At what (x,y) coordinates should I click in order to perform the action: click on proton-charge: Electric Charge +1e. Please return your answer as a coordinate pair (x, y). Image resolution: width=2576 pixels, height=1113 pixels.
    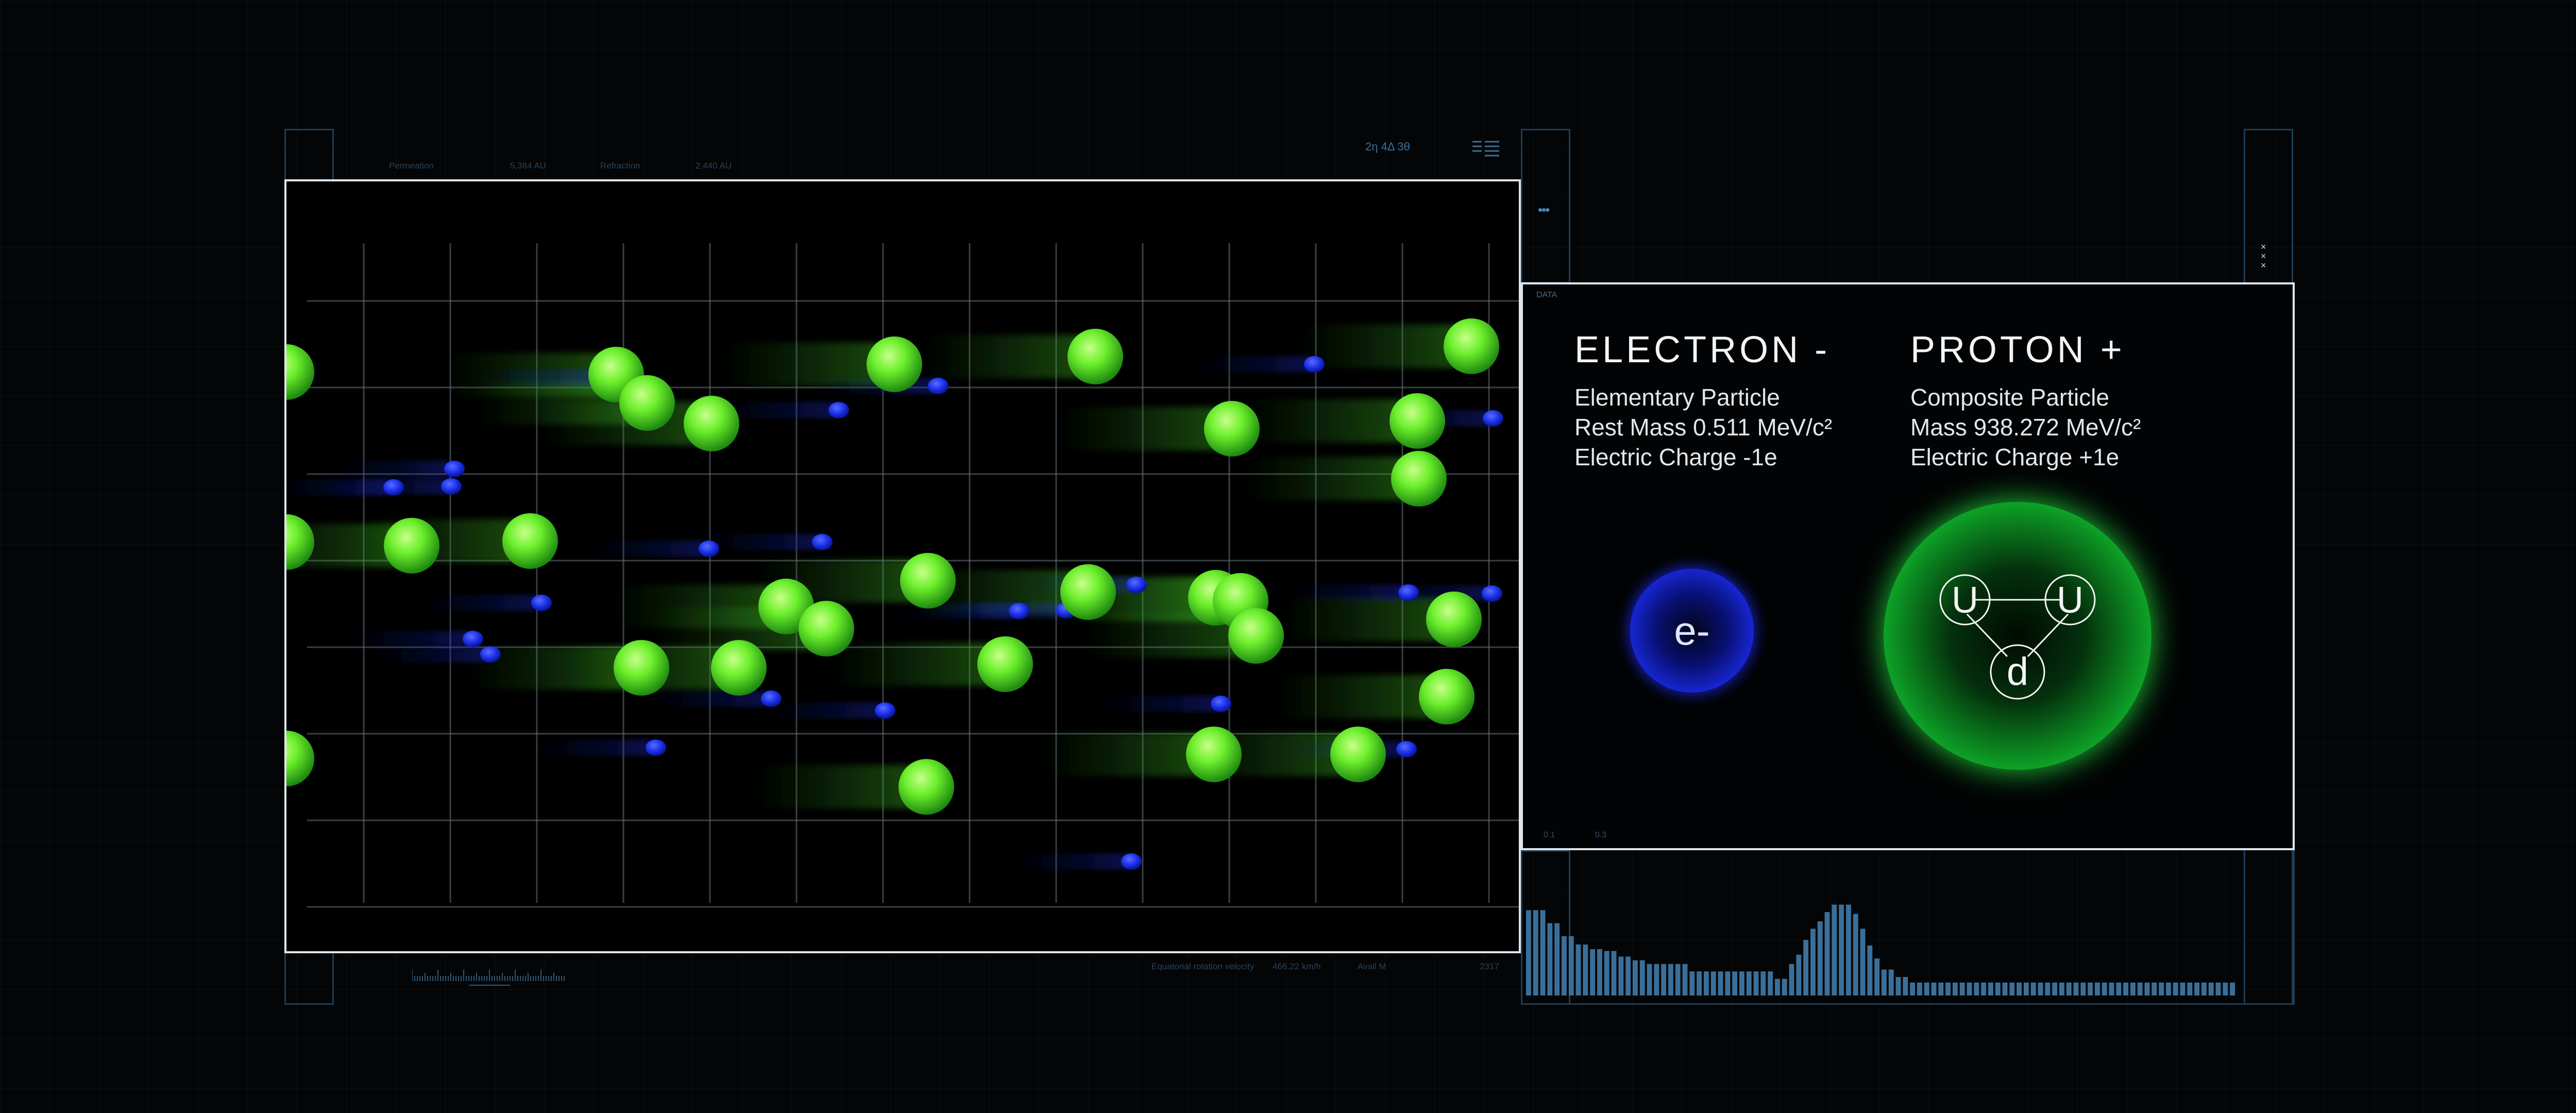
    Looking at the image, I should click on (2015, 457).